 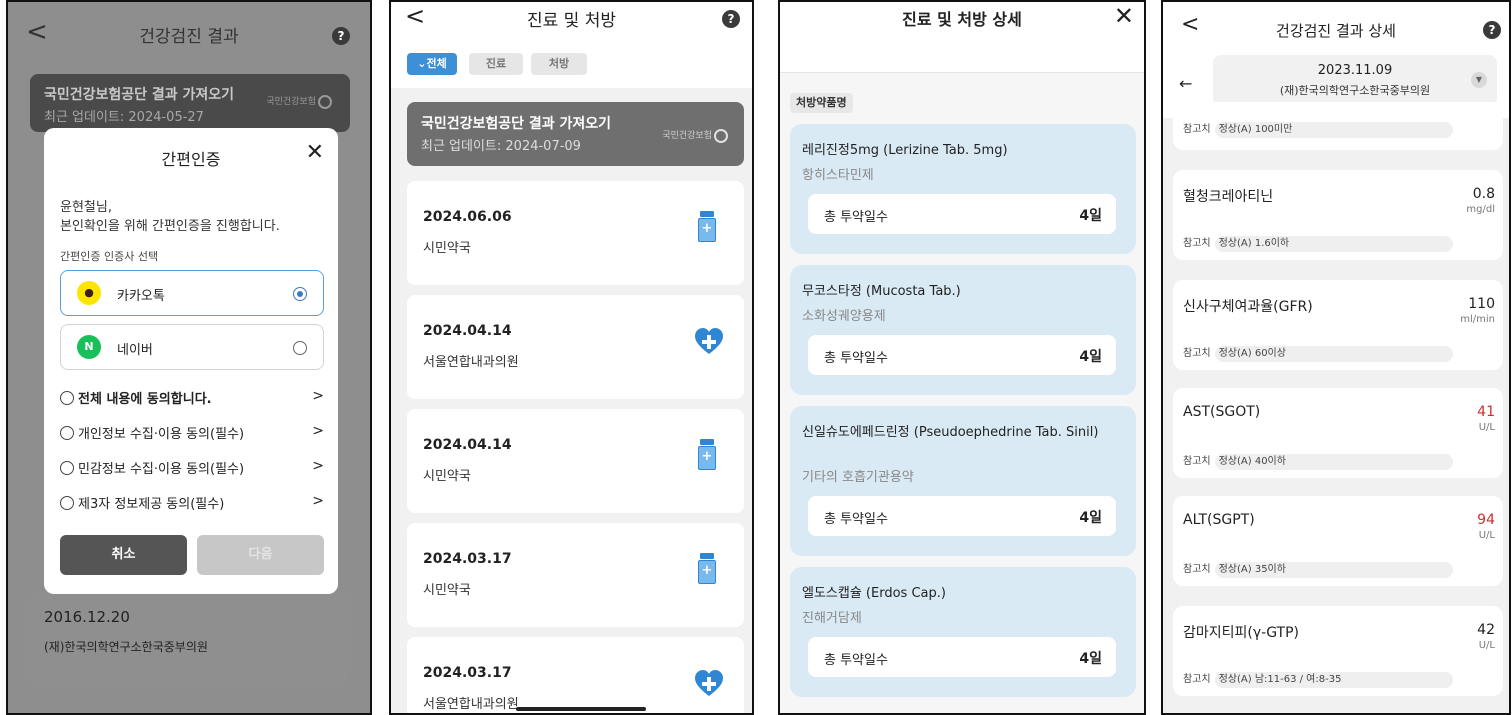 What do you see at coordinates (1185, 83) in the screenshot?
I see `arrow-left-icon: ←` at bounding box center [1185, 83].